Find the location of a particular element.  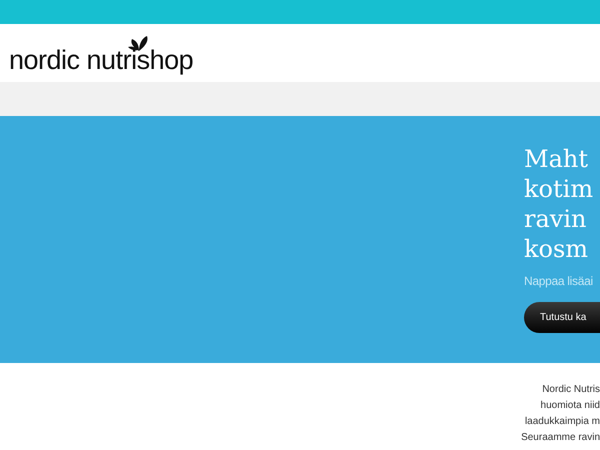

logo-text: nordic nutrishop is located at coordinates (101, 60).